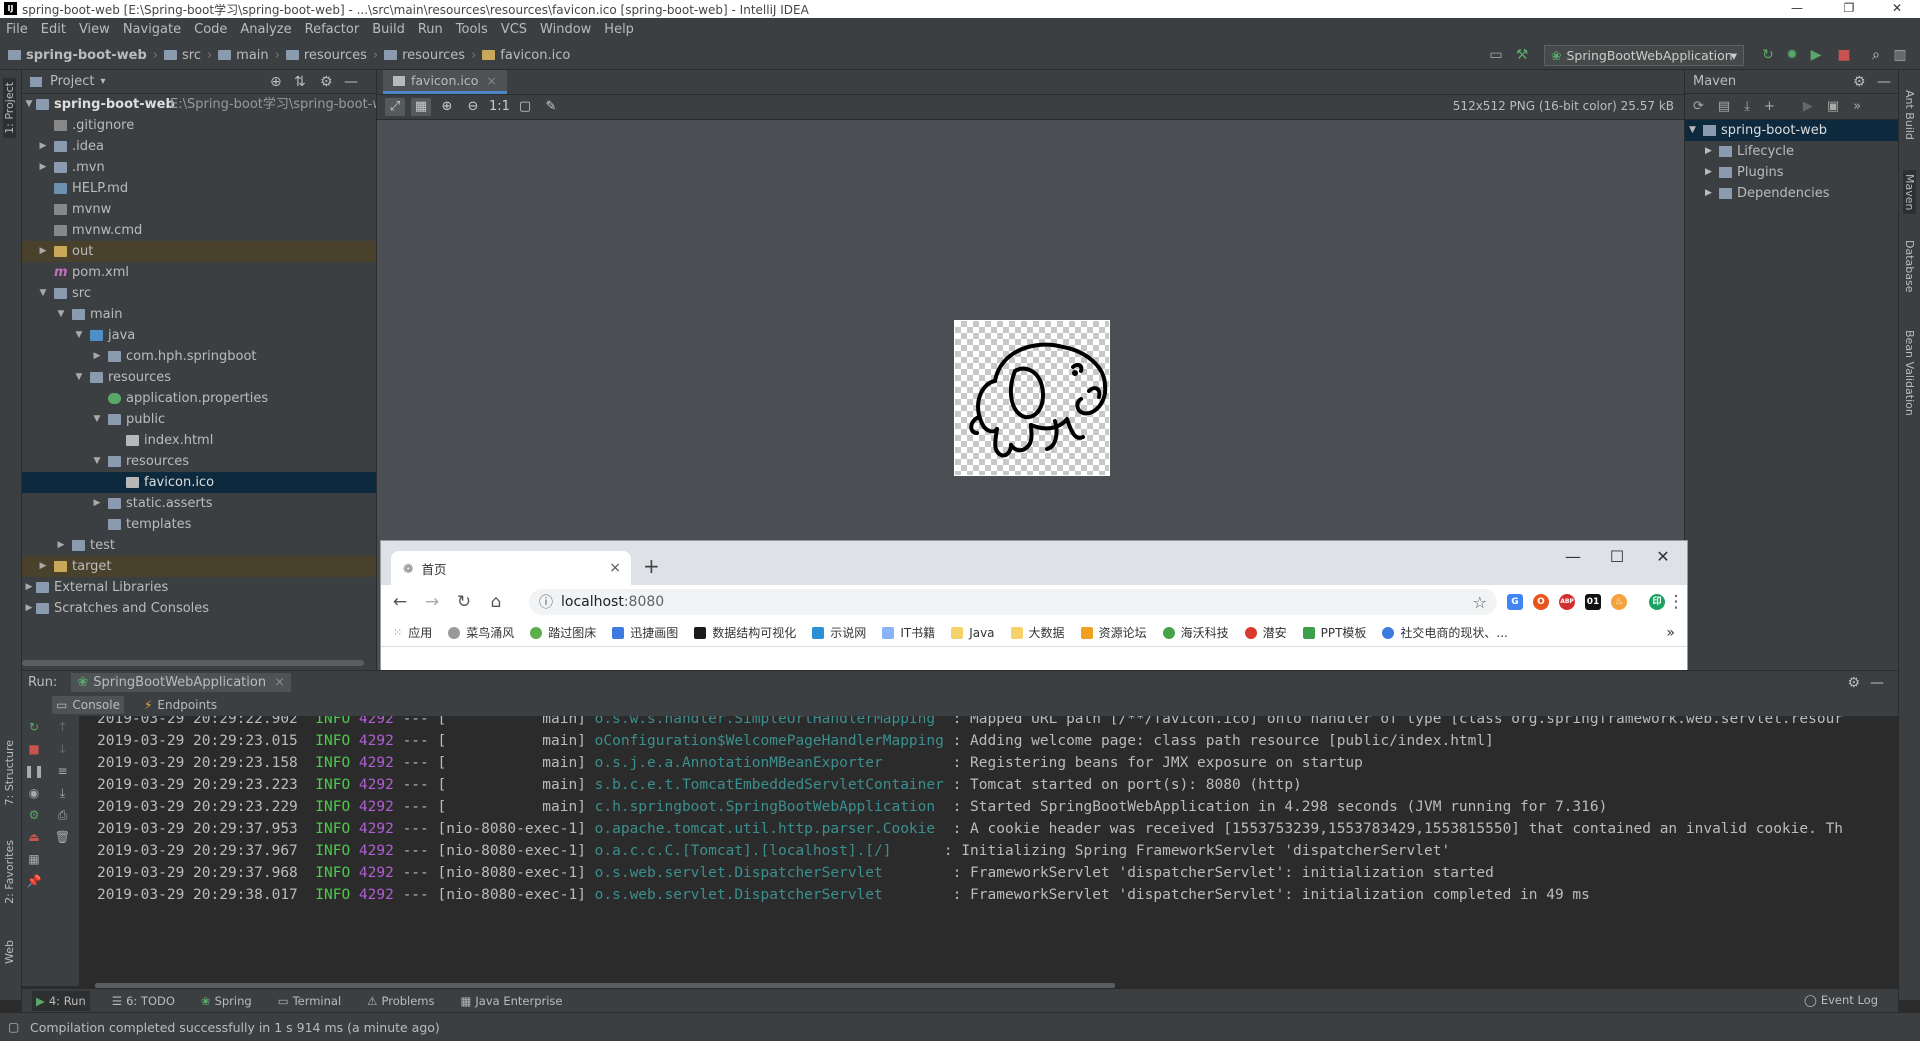 Image resolution: width=1920 pixels, height=1041 pixels. Describe the element at coordinates (1791, 130) in the screenshot. I see `maven-root: ▼ spring-boot-web` at that location.